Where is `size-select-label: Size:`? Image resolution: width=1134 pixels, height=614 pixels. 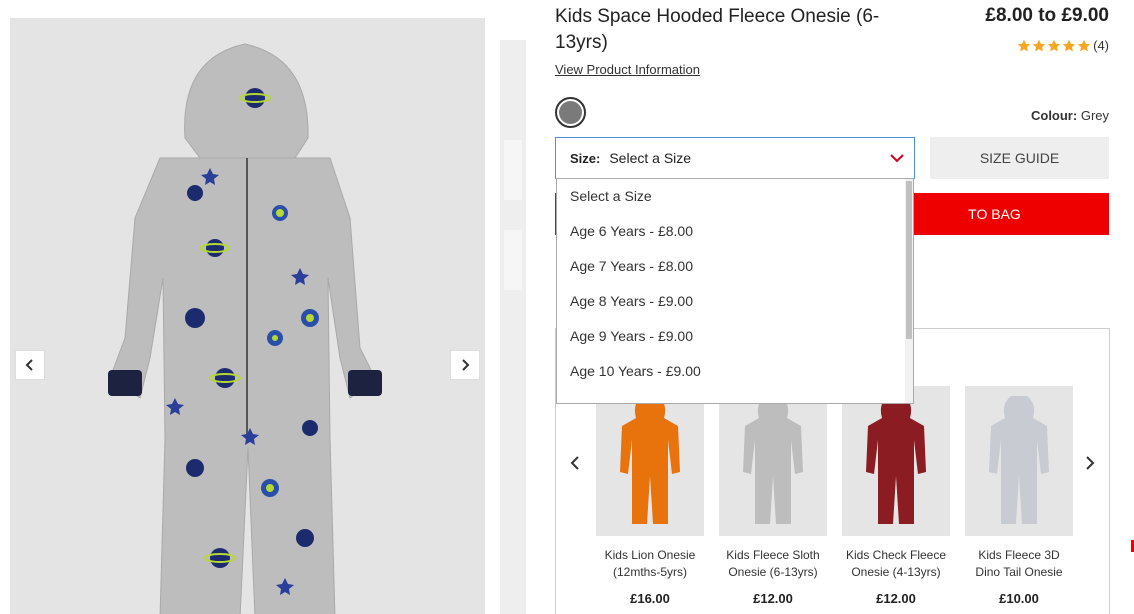
size-select-label: Size: is located at coordinates (585, 158).